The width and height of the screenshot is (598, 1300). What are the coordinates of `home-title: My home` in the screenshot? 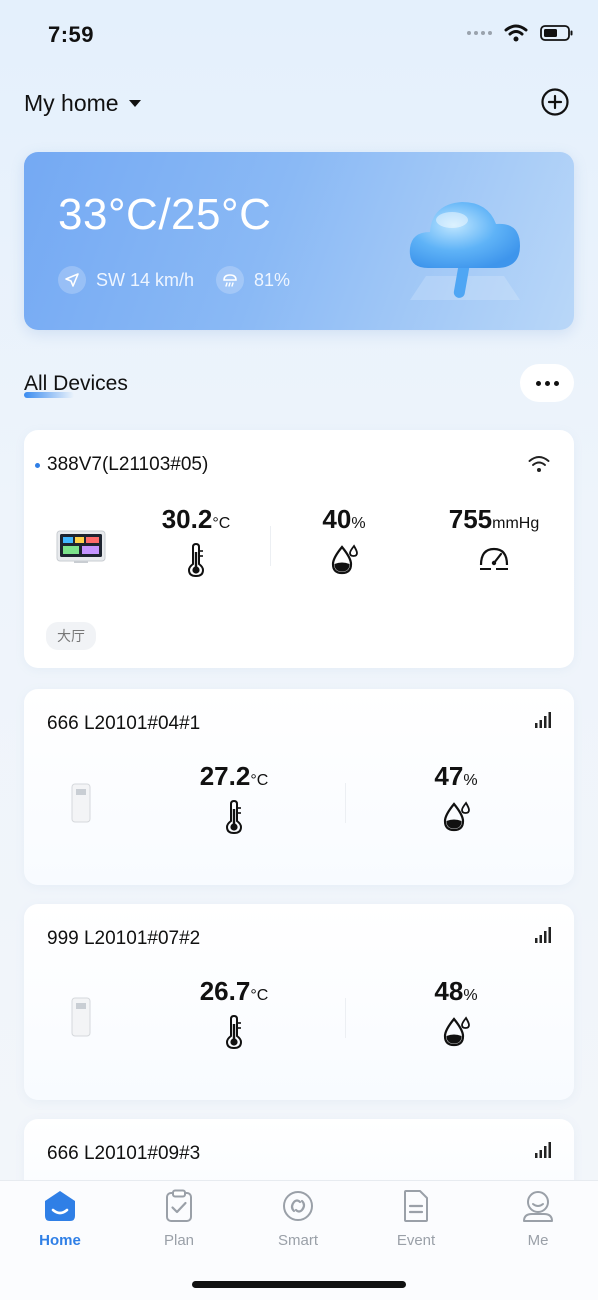 It's located at (71, 103).